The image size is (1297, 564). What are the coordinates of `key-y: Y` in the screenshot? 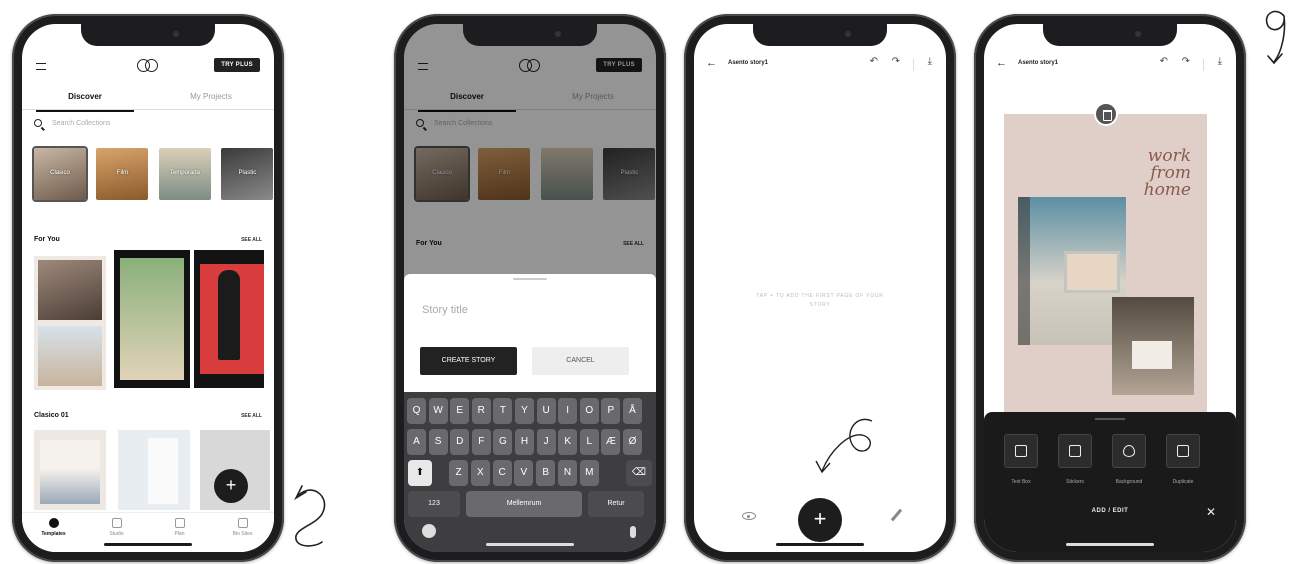 It's located at (524, 411).